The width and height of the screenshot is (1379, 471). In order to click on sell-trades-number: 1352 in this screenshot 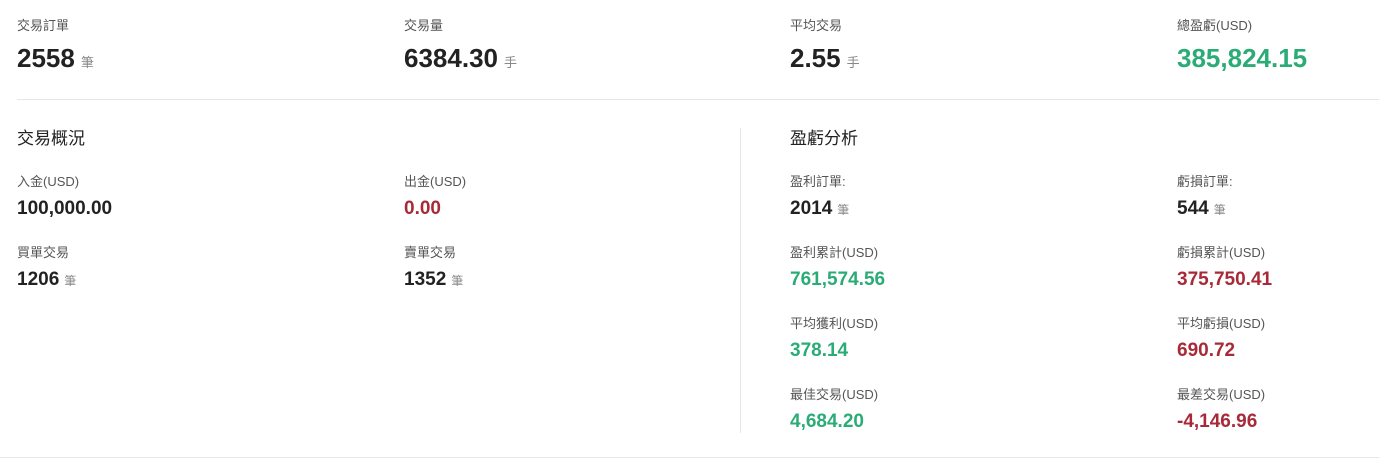, I will do `click(425, 279)`.